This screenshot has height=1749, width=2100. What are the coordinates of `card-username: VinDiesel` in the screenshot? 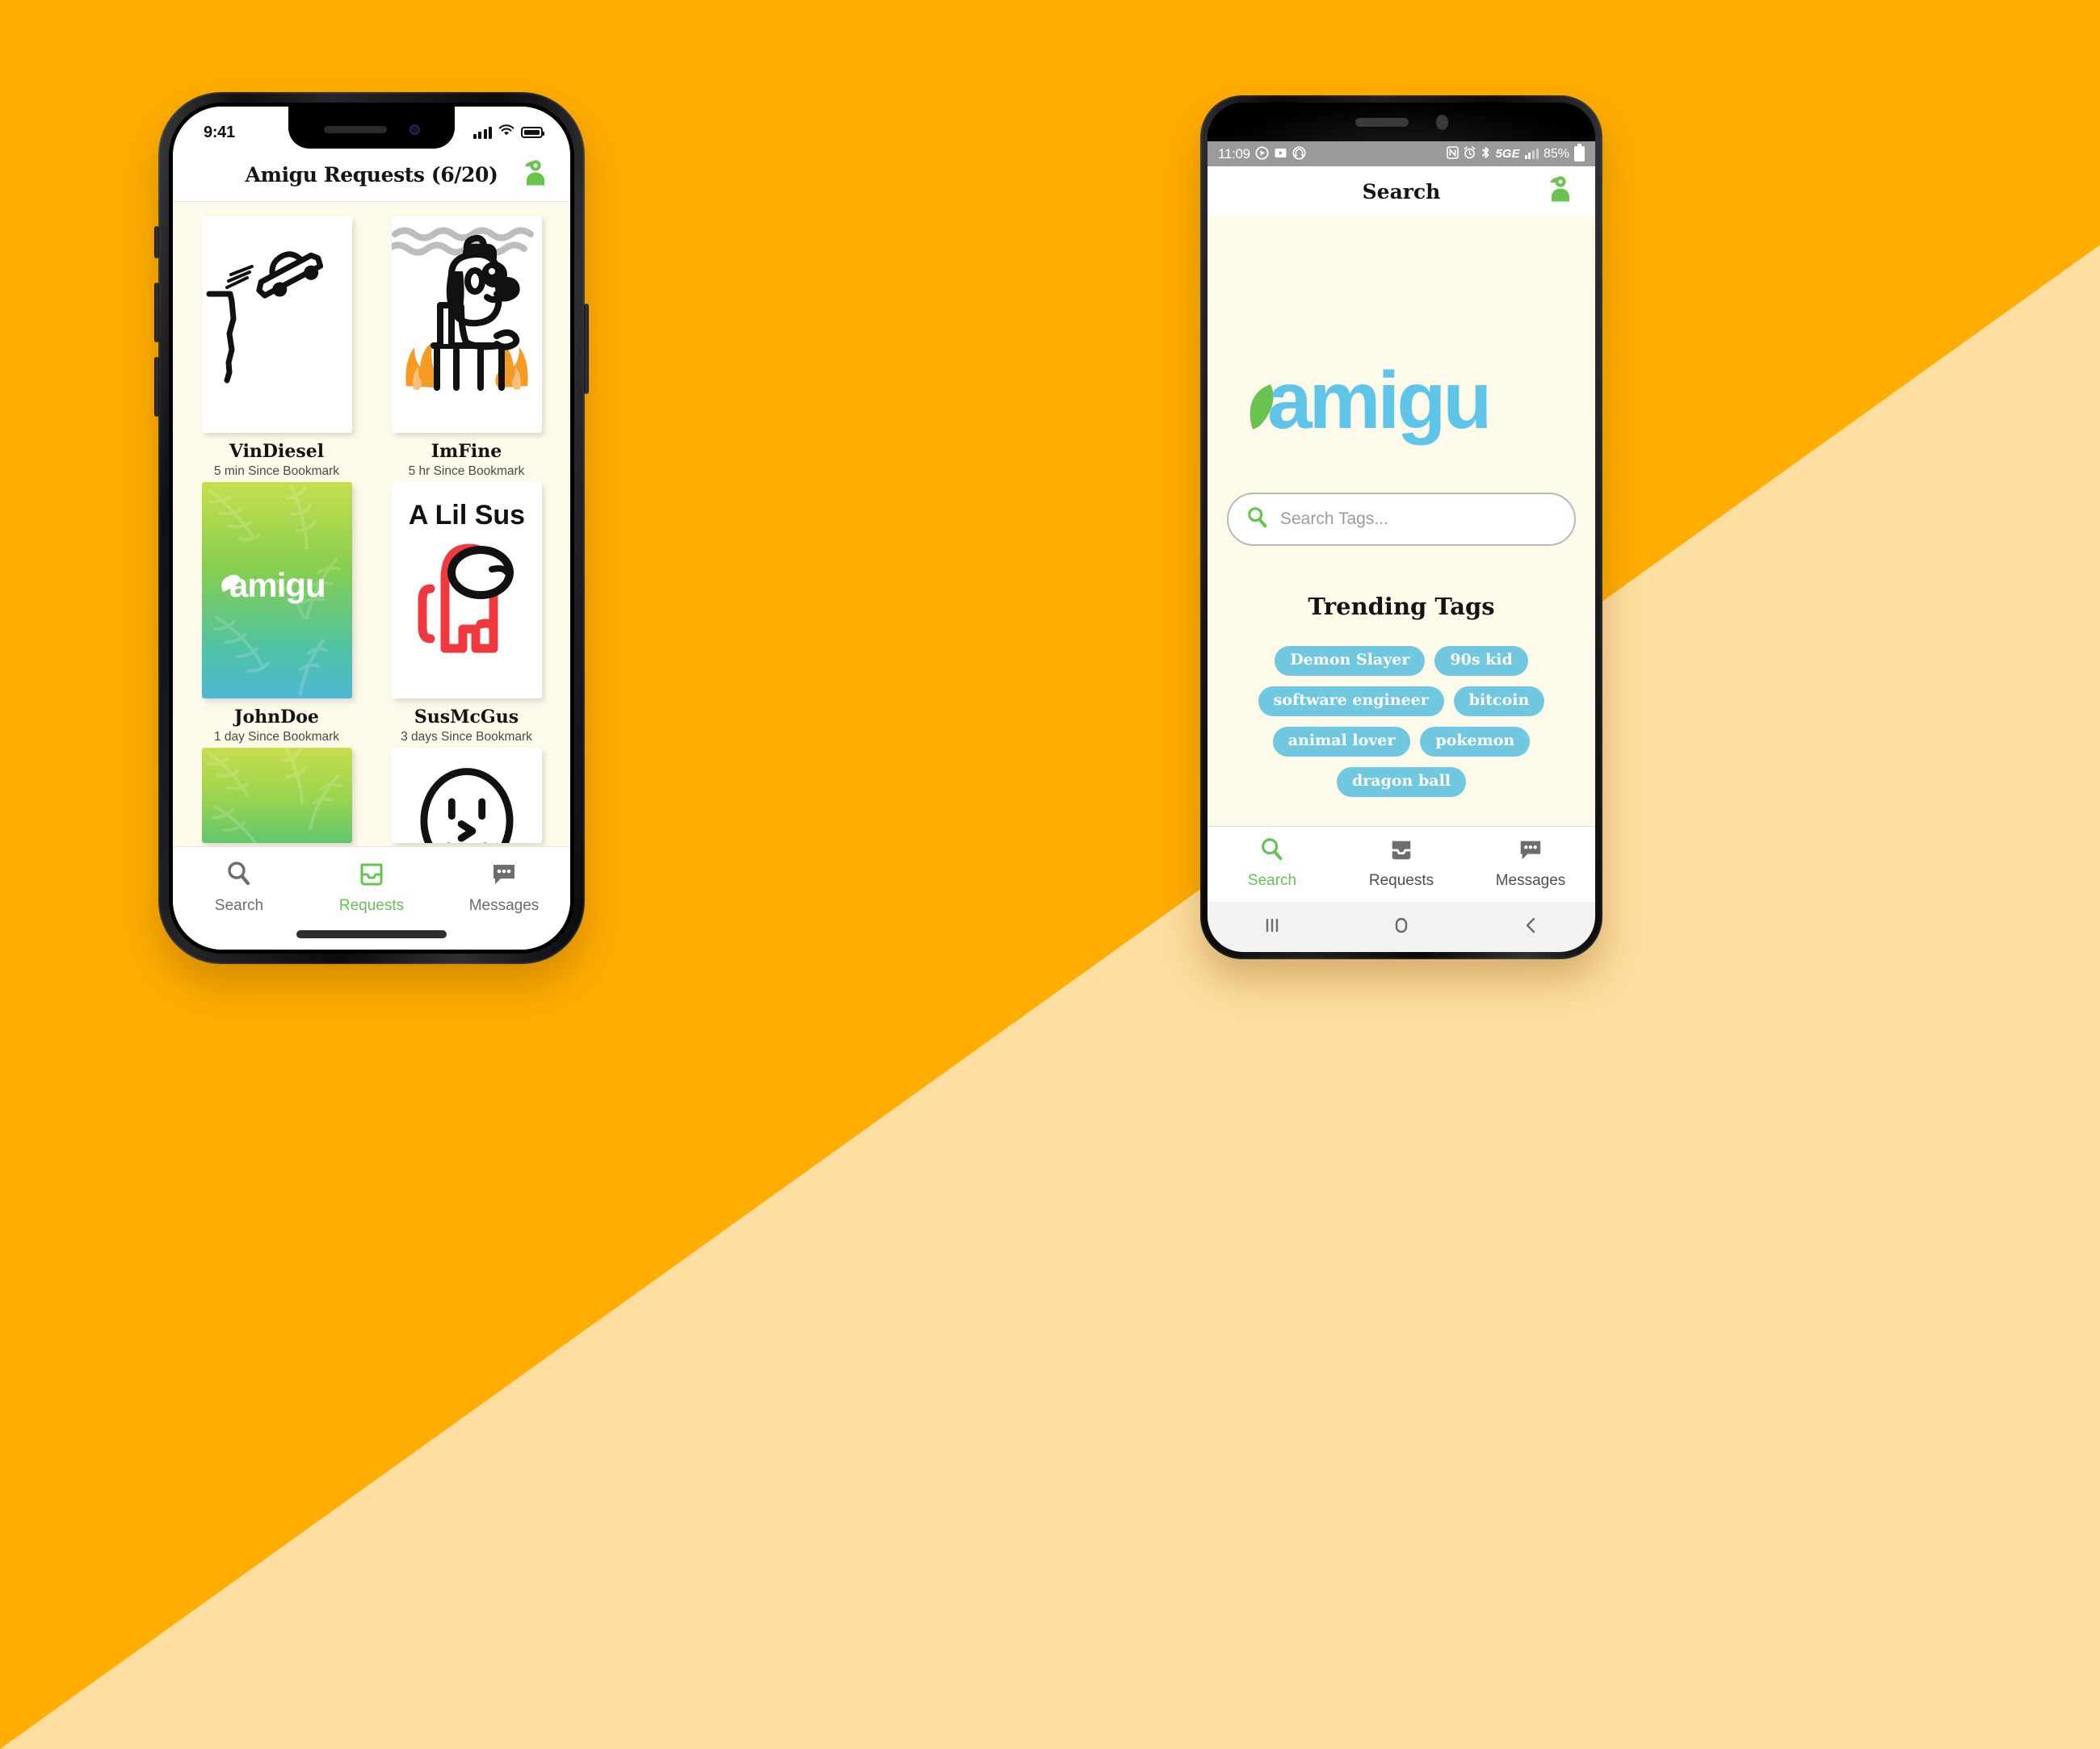 It's located at (277, 451).